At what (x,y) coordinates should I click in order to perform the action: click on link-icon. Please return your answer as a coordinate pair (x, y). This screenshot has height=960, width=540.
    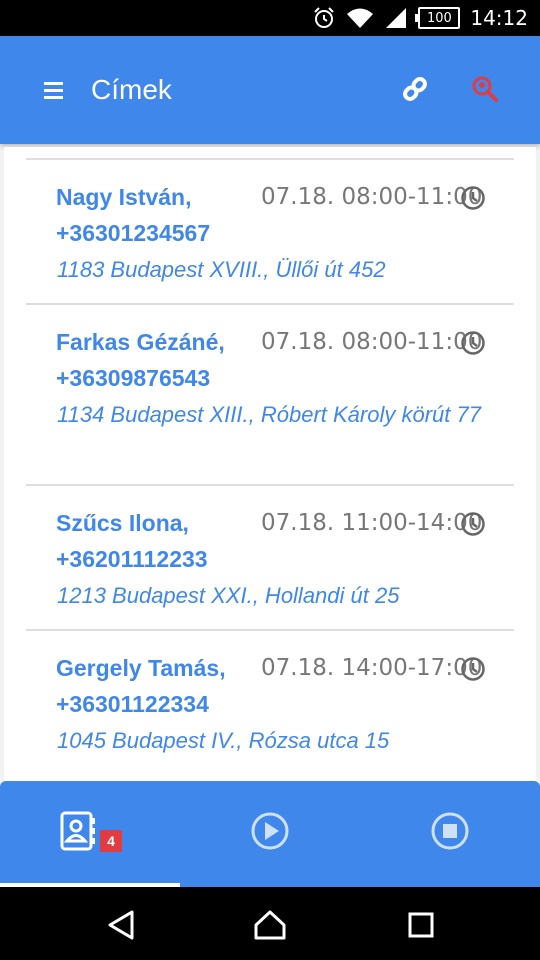
    Looking at the image, I should click on (415, 89).